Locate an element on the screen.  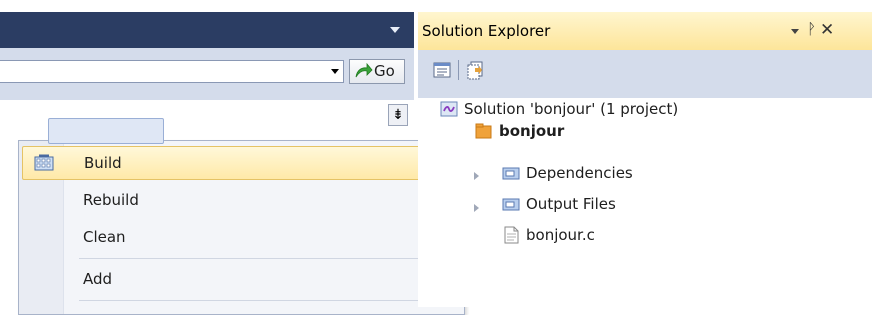
menu-item-build: Build is located at coordinates (241, 163).